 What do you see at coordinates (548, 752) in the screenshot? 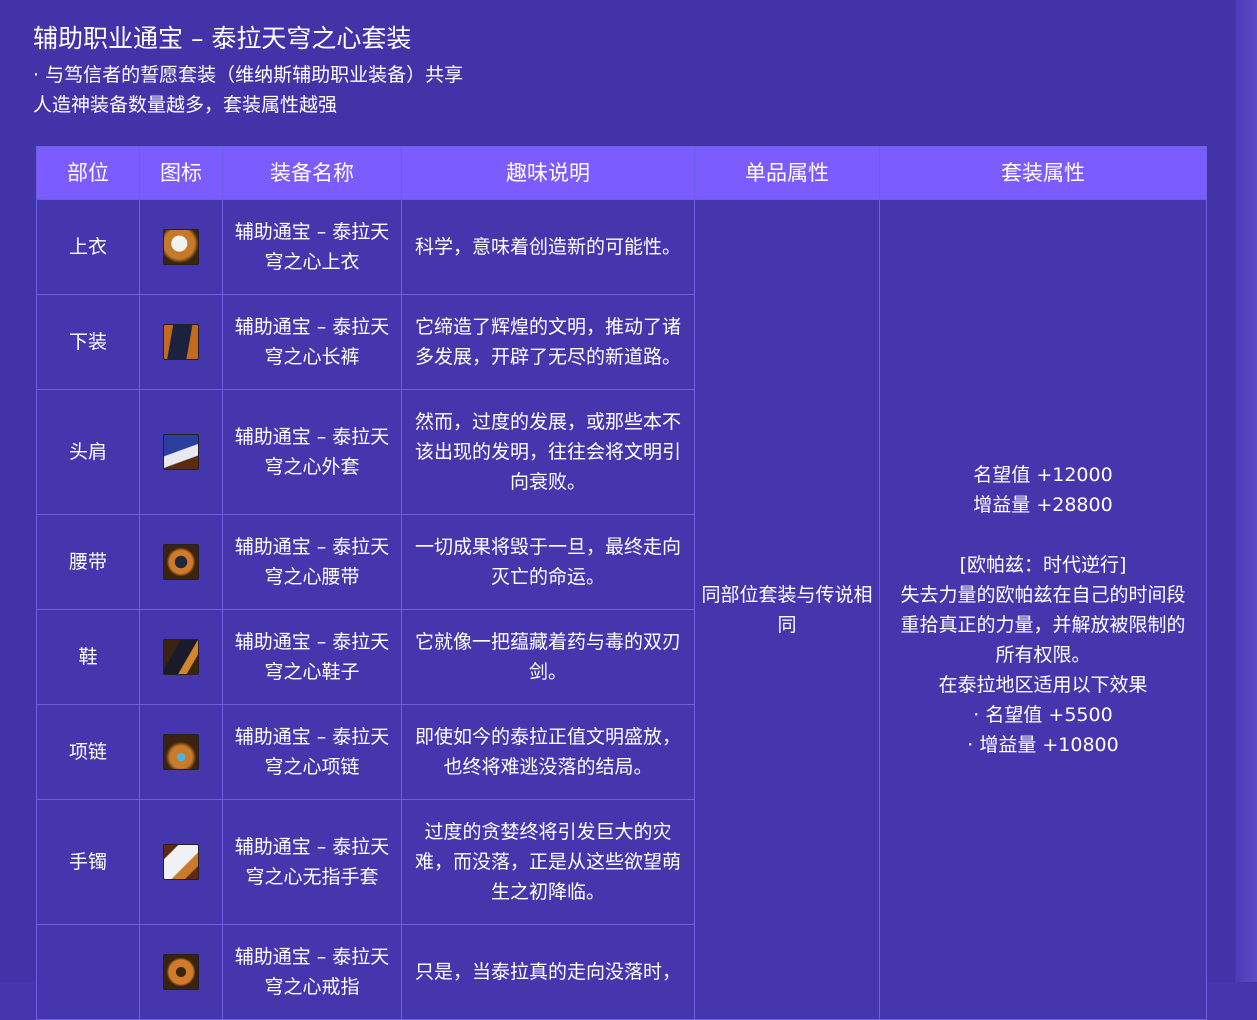
I see `description-cell: 即使如今的泰拉正值文明盛放，也终将难逃没落的结局。` at bounding box center [548, 752].